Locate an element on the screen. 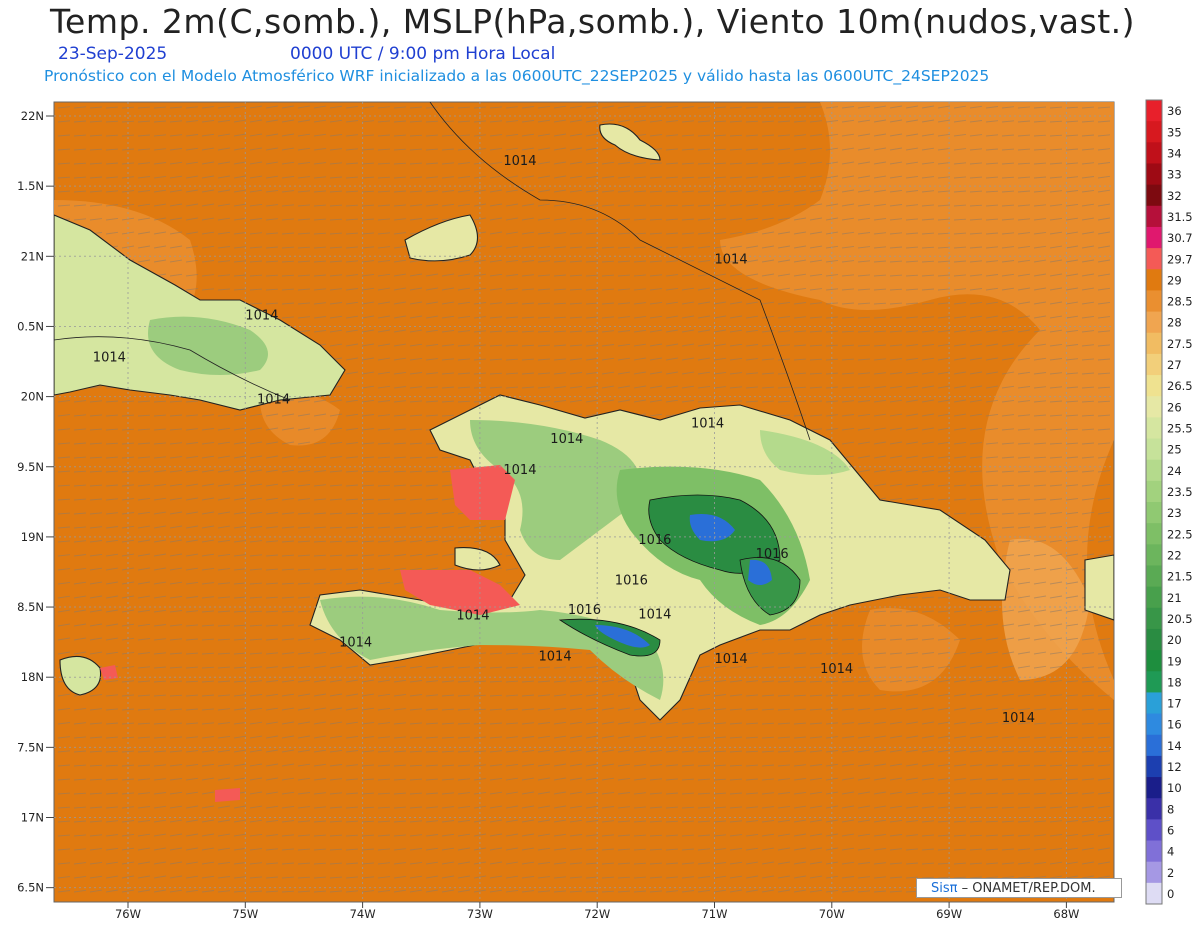 The height and width of the screenshot is (927, 1200). lat-tick-label: 9.5N is located at coordinates (30, 467).